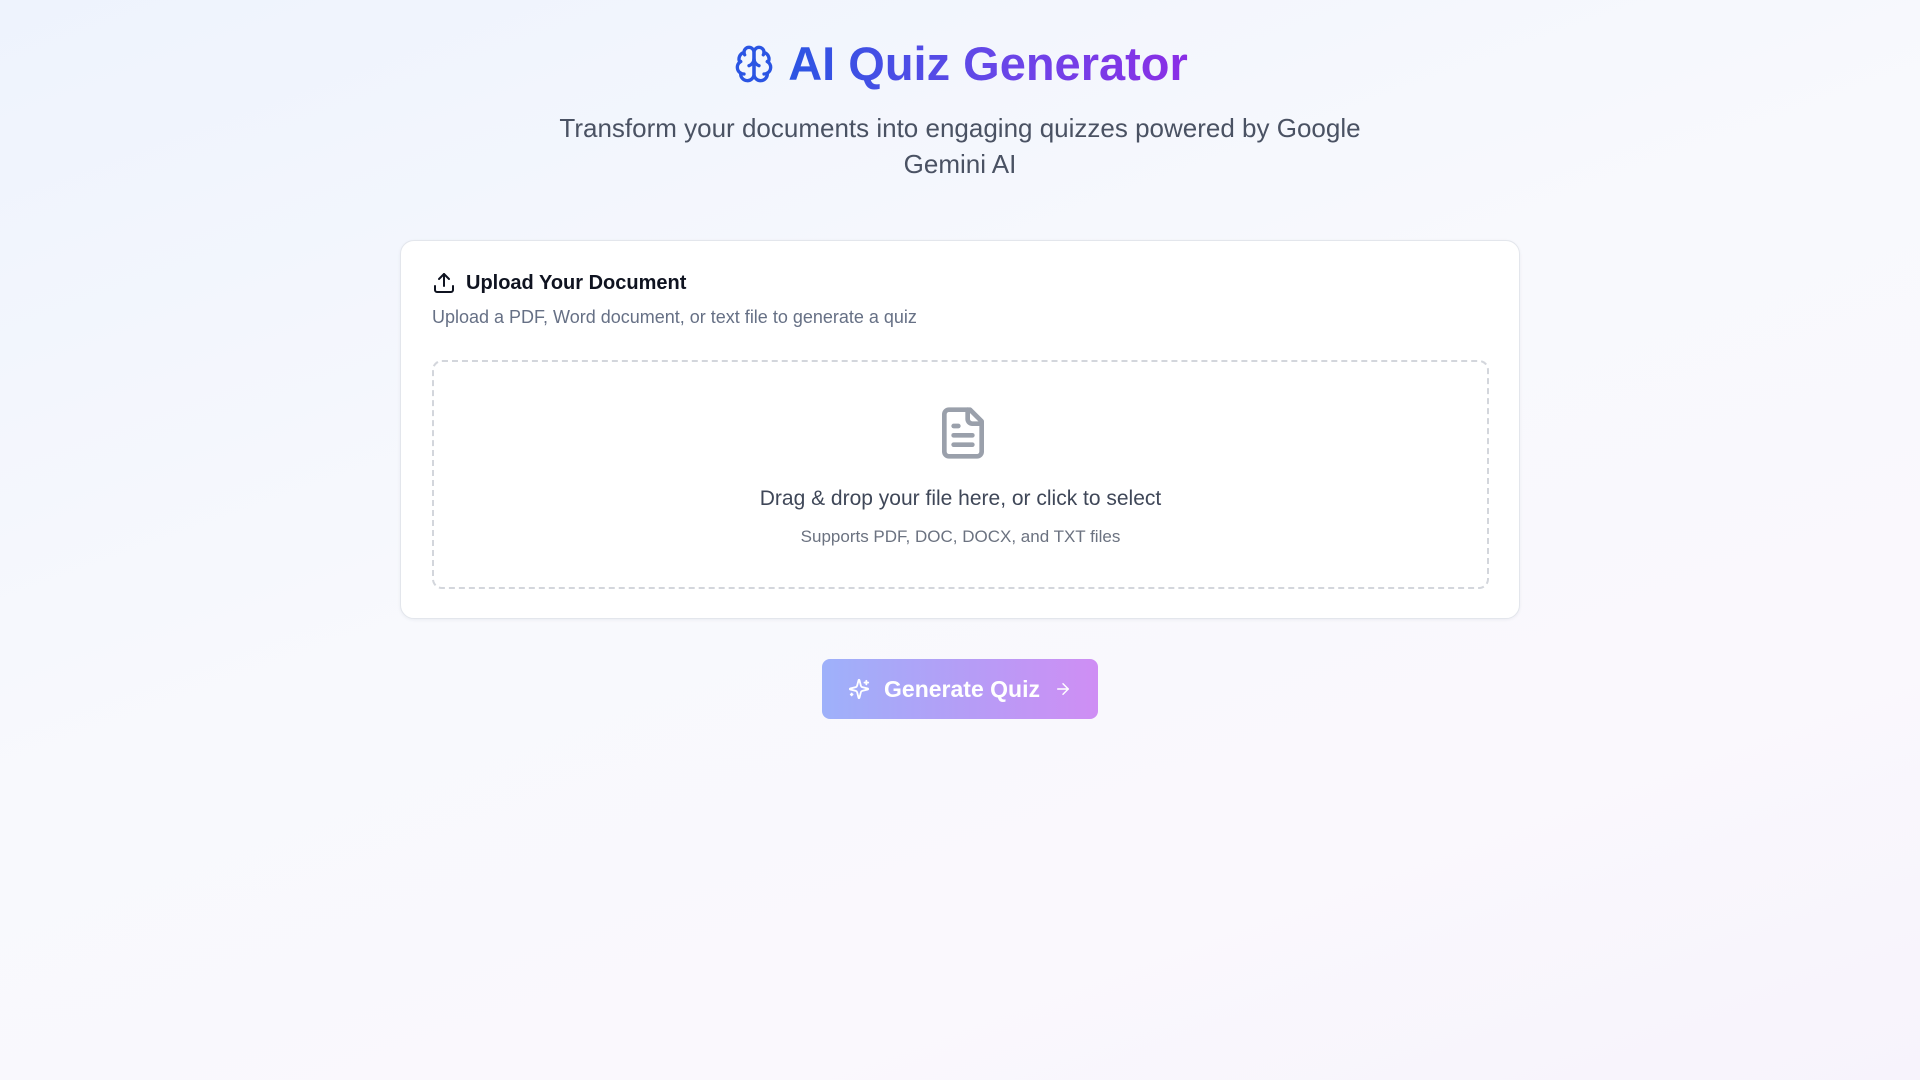  What do you see at coordinates (859, 689) in the screenshot?
I see `sparkles-icon` at bounding box center [859, 689].